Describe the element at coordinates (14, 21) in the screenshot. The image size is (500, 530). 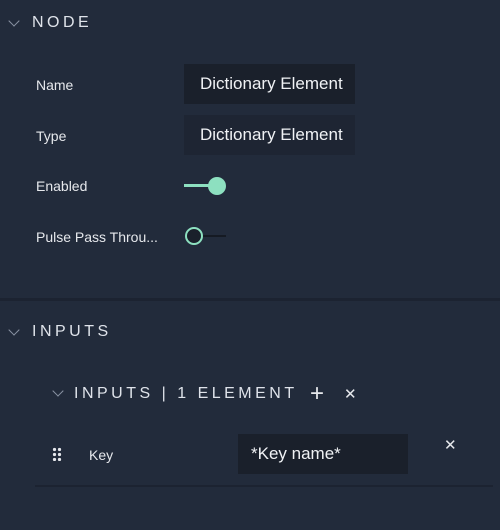
I see `node-collapse-chevron-icon` at that location.